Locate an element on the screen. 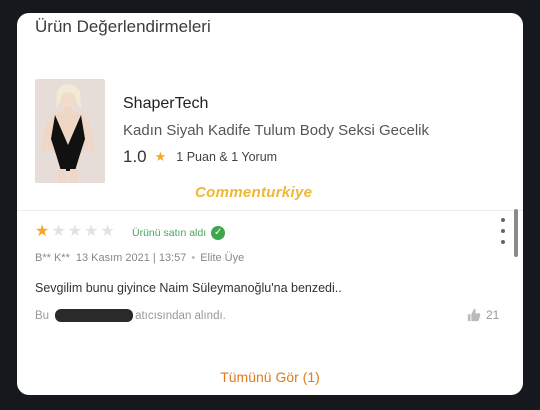  check-circle-icon: ✓ is located at coordinates (218, 233).